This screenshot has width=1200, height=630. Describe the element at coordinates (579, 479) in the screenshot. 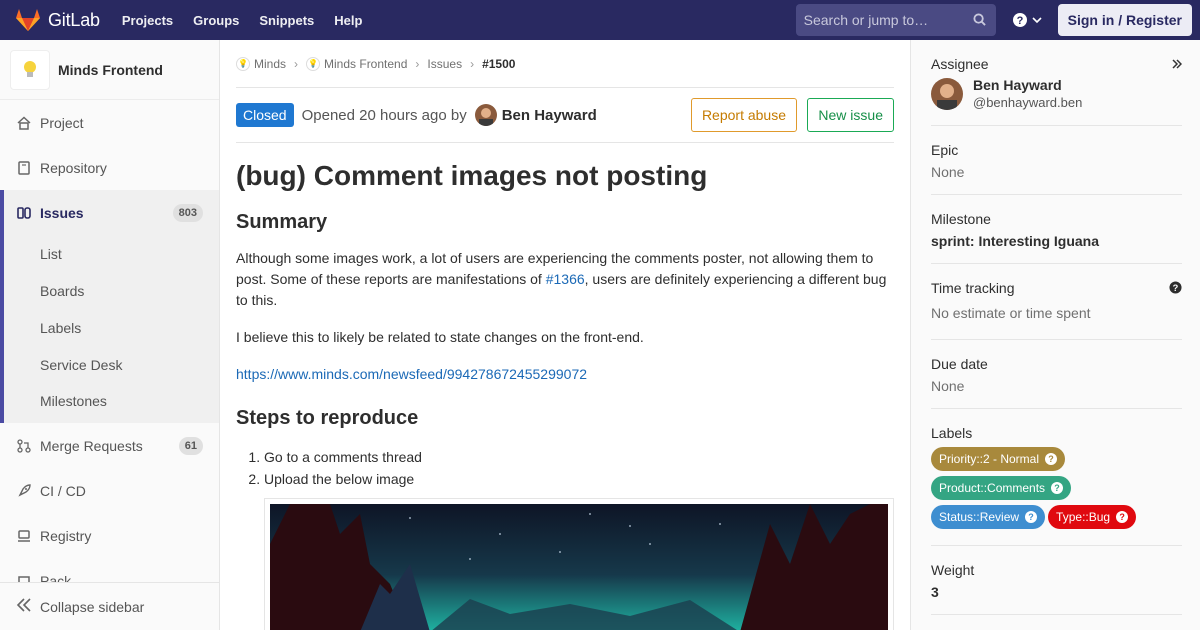

I see `list-item: Upload the below image` at that location.